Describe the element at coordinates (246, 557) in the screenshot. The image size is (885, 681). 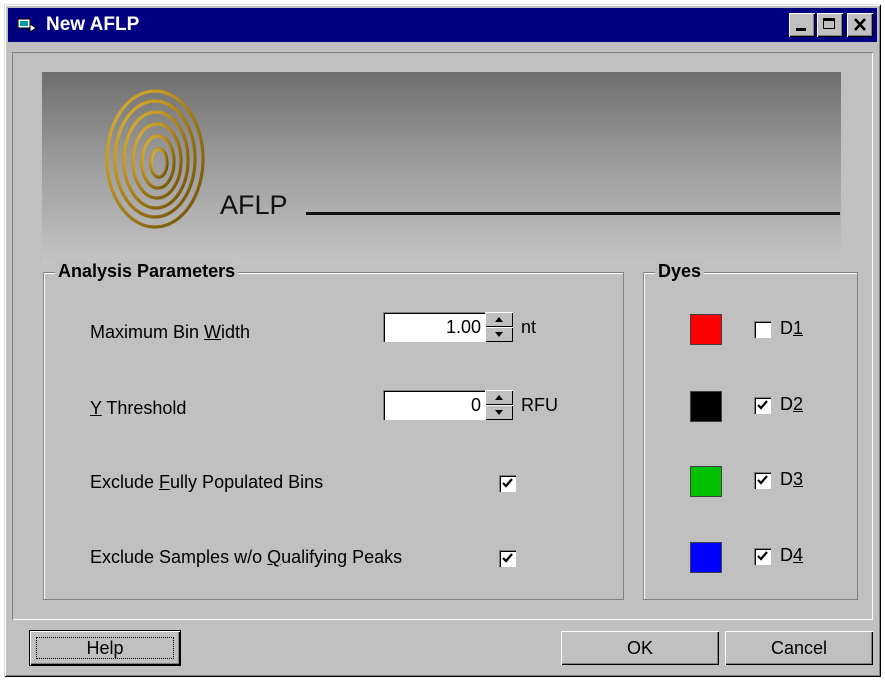
I see `exclude-samples-label: Exclude Samples w/o Qualifying Peaks` at that location.